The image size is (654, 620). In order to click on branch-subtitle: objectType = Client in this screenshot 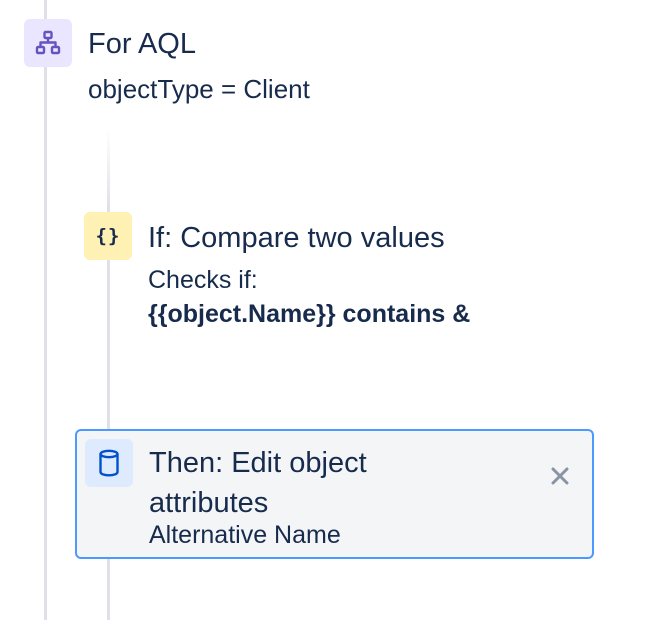, I will do `click(199, 89)`.